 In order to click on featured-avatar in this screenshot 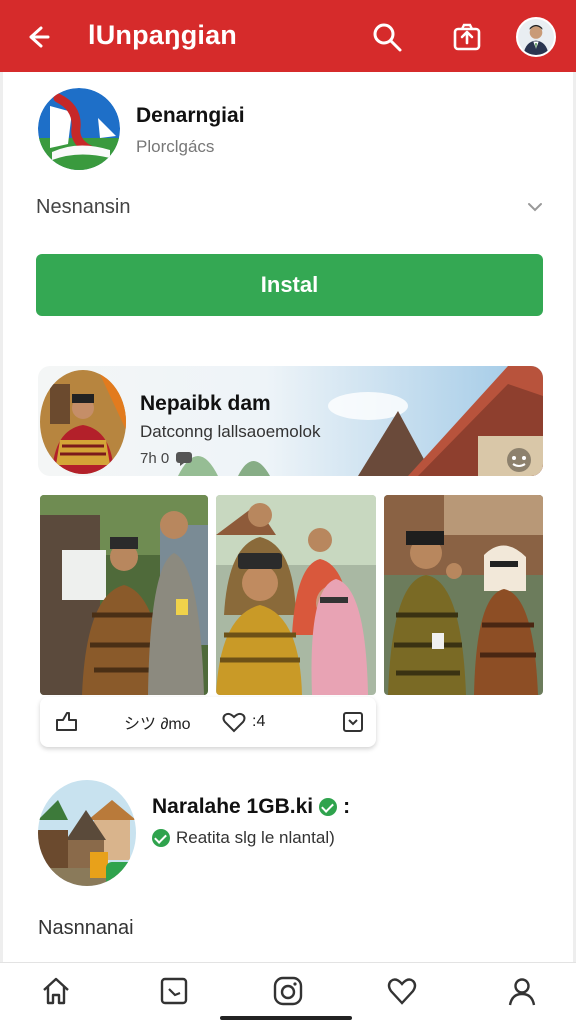, I will do `click(83, 422)`.